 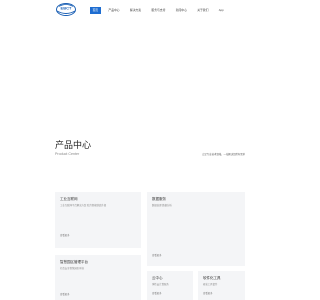 What do you see at coordinates (72, 268) in the screenshot?
I see `card-description: 打造安全智慧园区环境` at bounding box center [72, 268].